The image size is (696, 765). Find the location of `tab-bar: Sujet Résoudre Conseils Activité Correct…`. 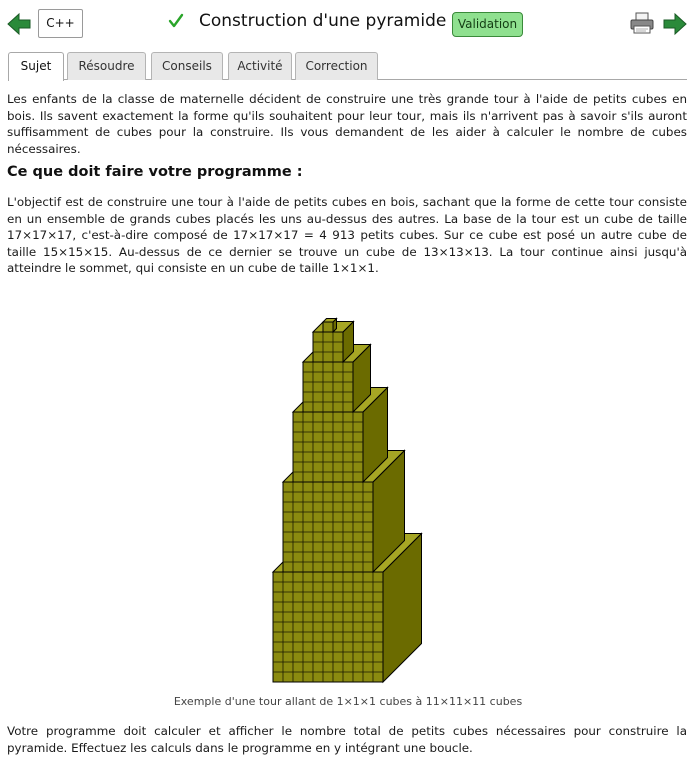

tab-bar: Sujet Résoudre Conseils Activité Correct… is located at coordinates (347, 66).